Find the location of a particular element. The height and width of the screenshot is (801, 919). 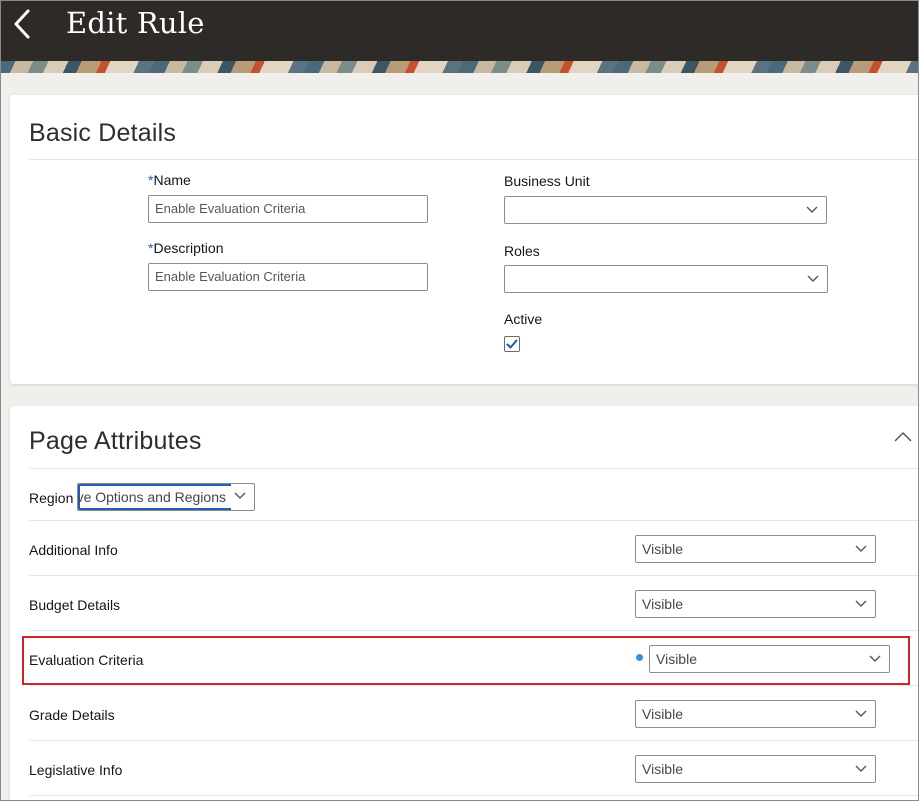

back-button is located at coordinates (22, 24).